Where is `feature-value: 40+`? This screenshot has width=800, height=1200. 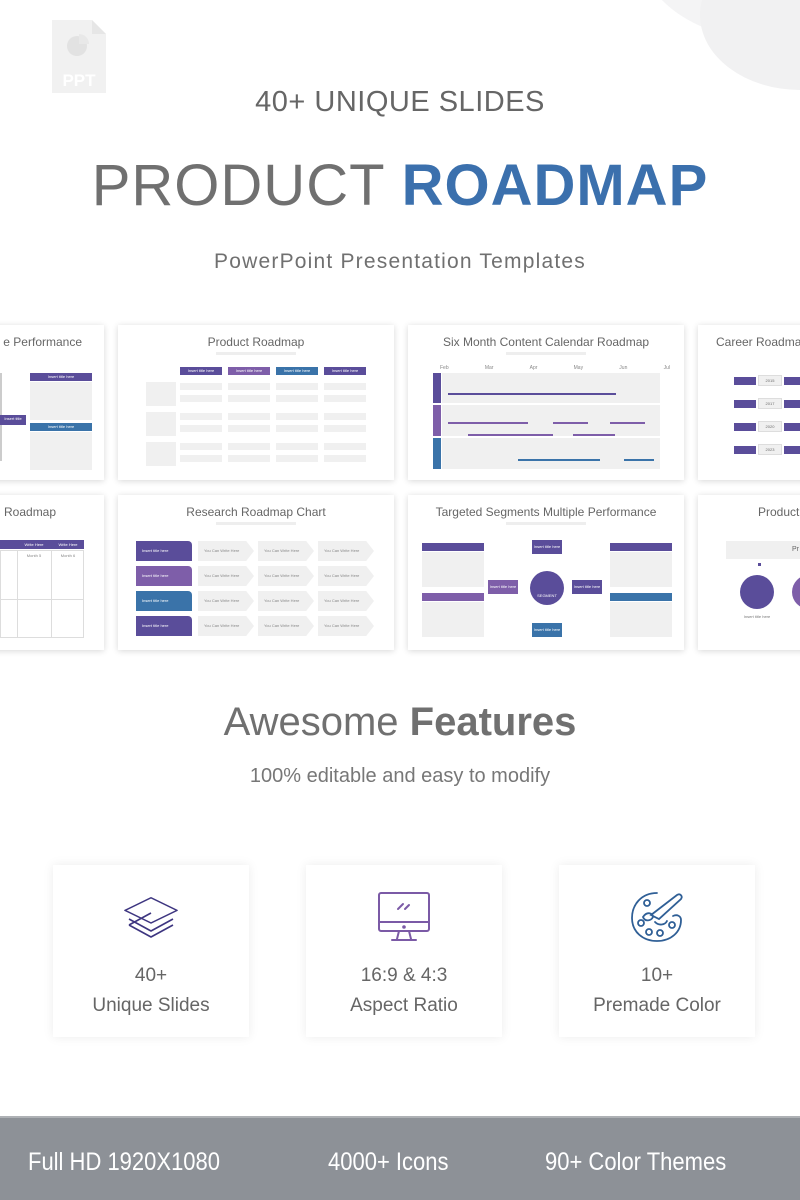
feature-value: 40+ is located at coordinates (151, 975).